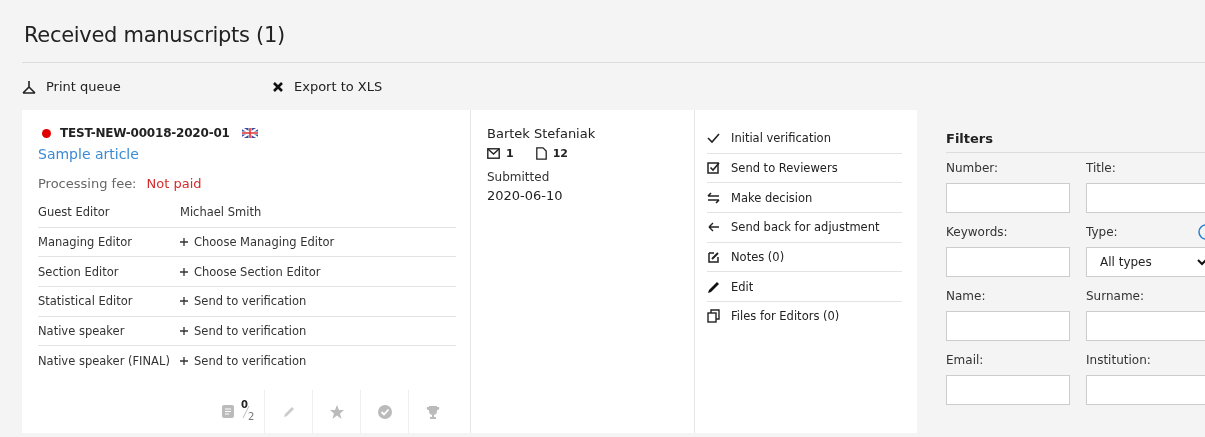 The image size is (1205, 437). I want to click on action-link: Notes (0), so click(804, 257).